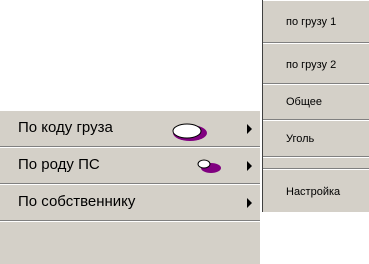 The height and width of the screenshot is (264, 369). I want to click on submenu-item-general: Общее, so click(316, 102).